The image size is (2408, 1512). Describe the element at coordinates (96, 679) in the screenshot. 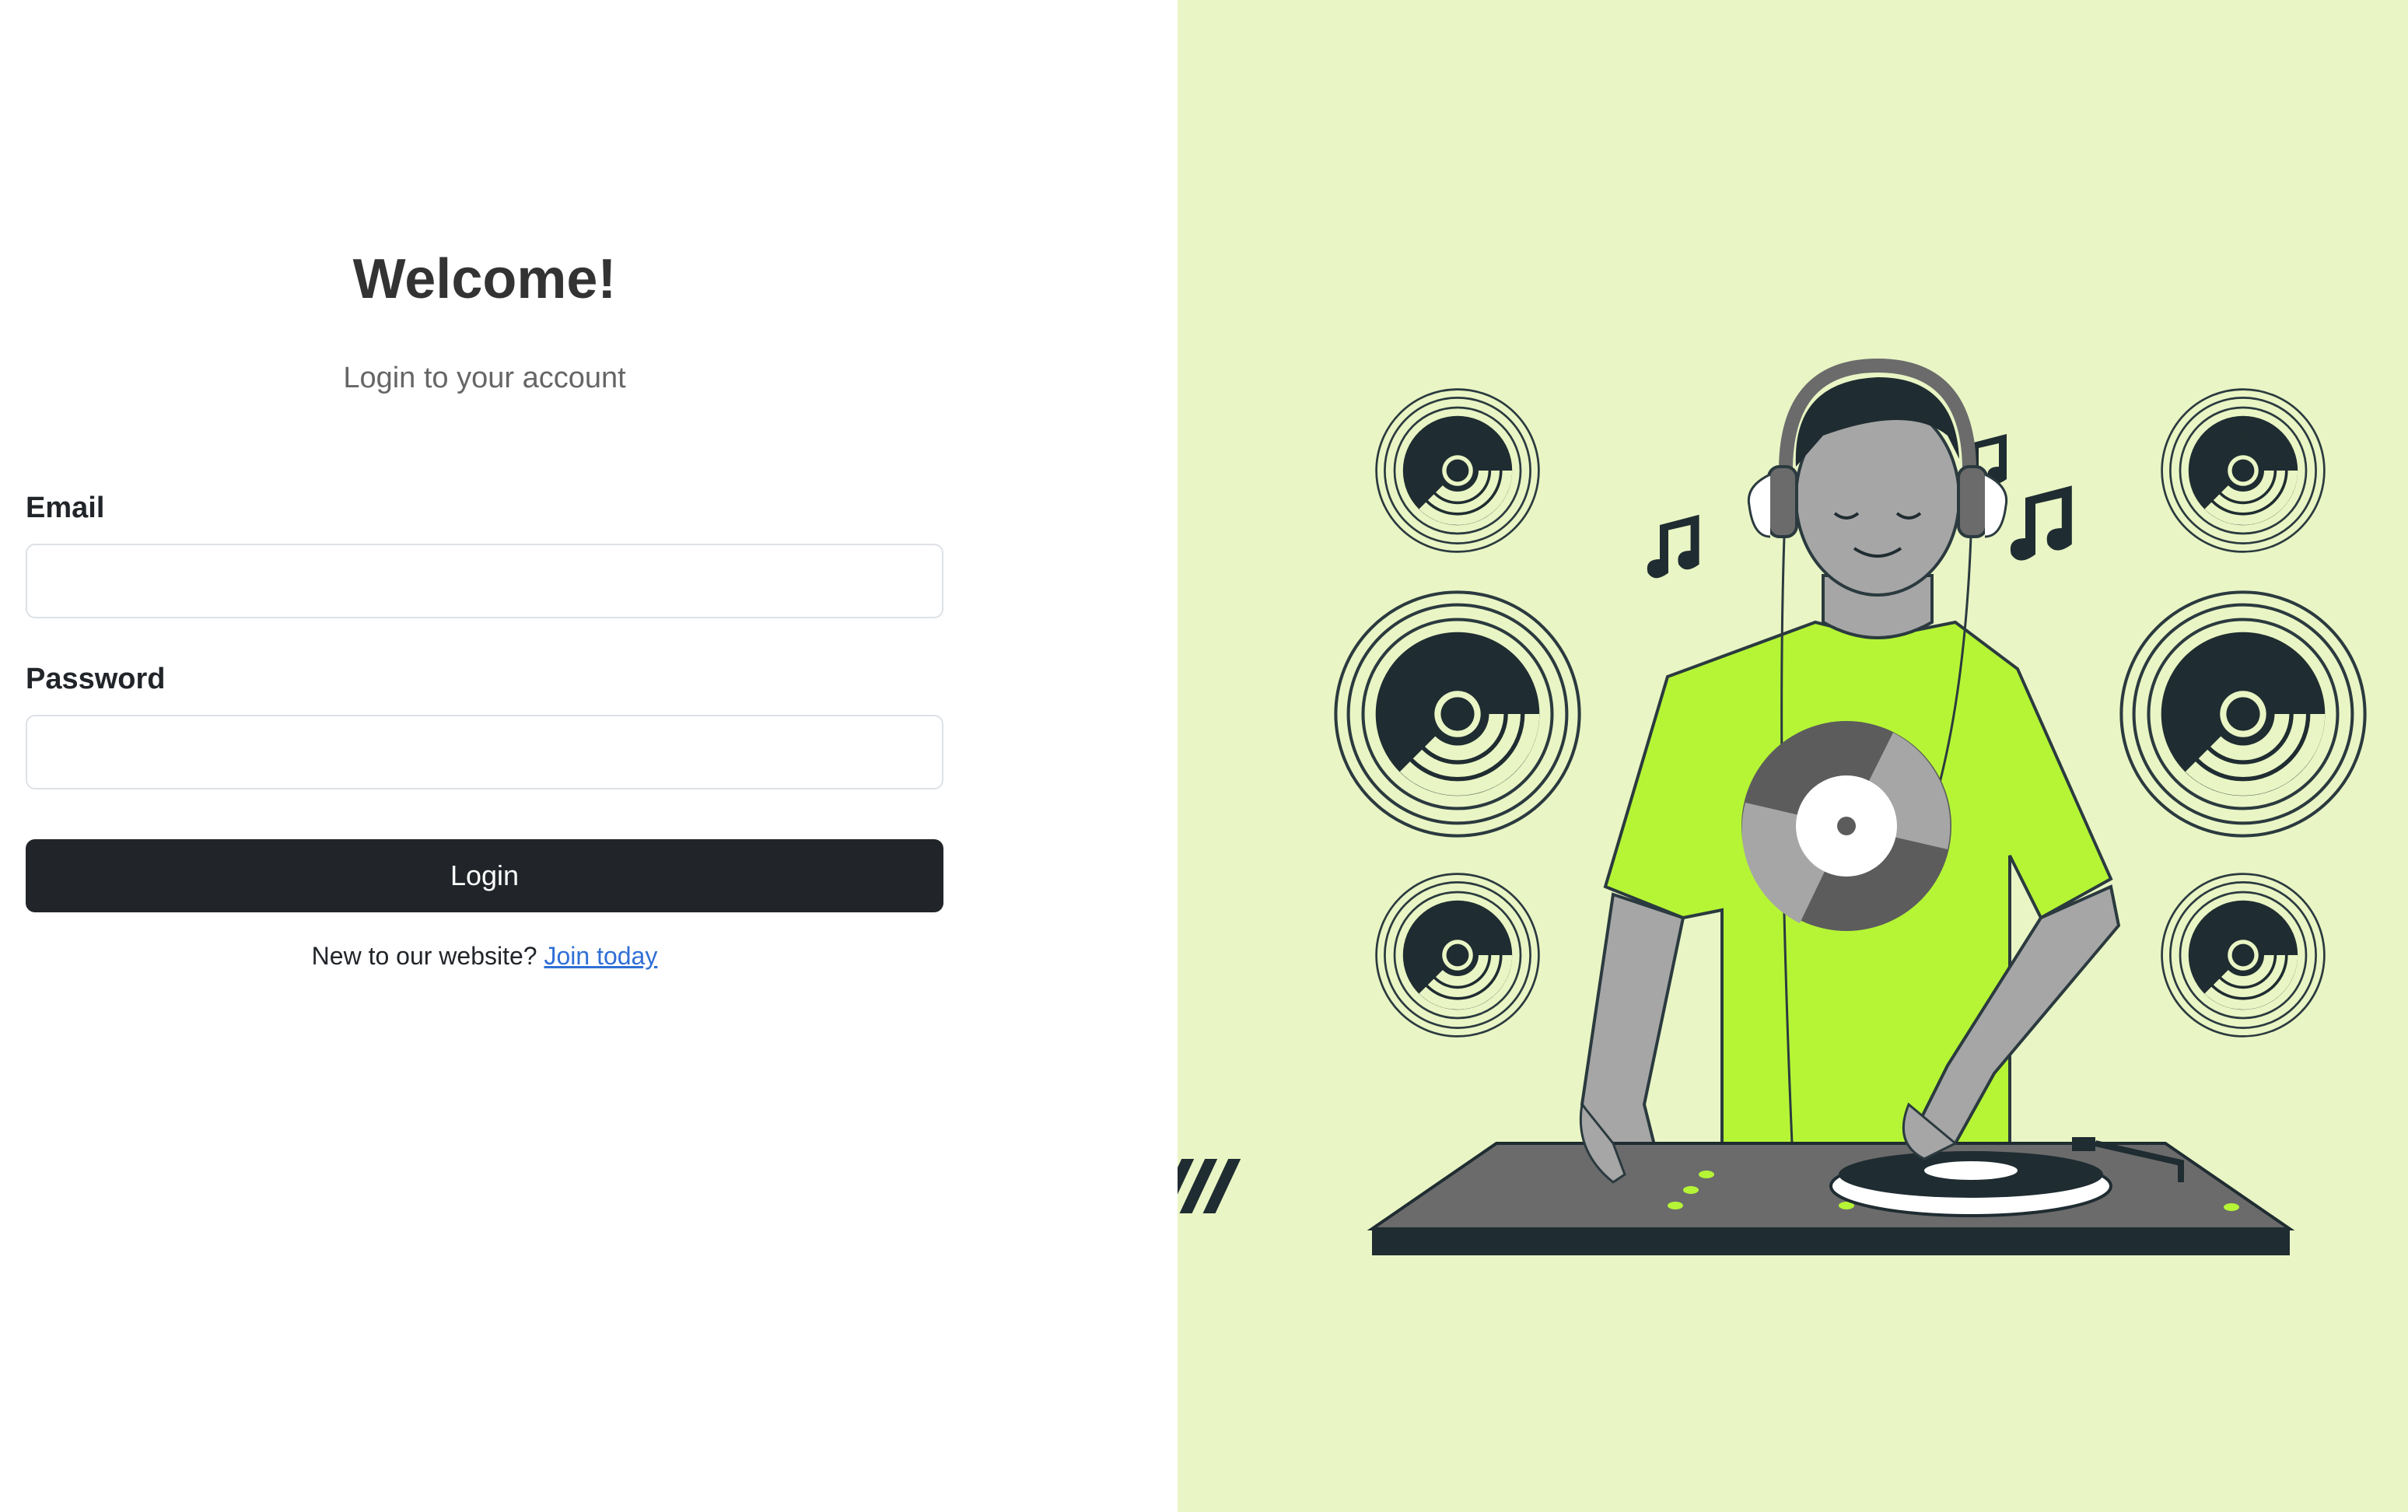

I see `password-label: Password` at that location.